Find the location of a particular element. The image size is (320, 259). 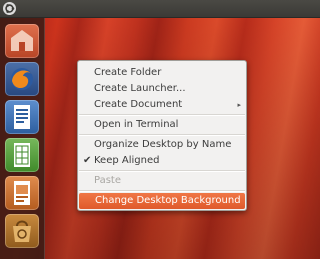

submenu-arrow-icon: ▸ is located at coordinates (239, 105).